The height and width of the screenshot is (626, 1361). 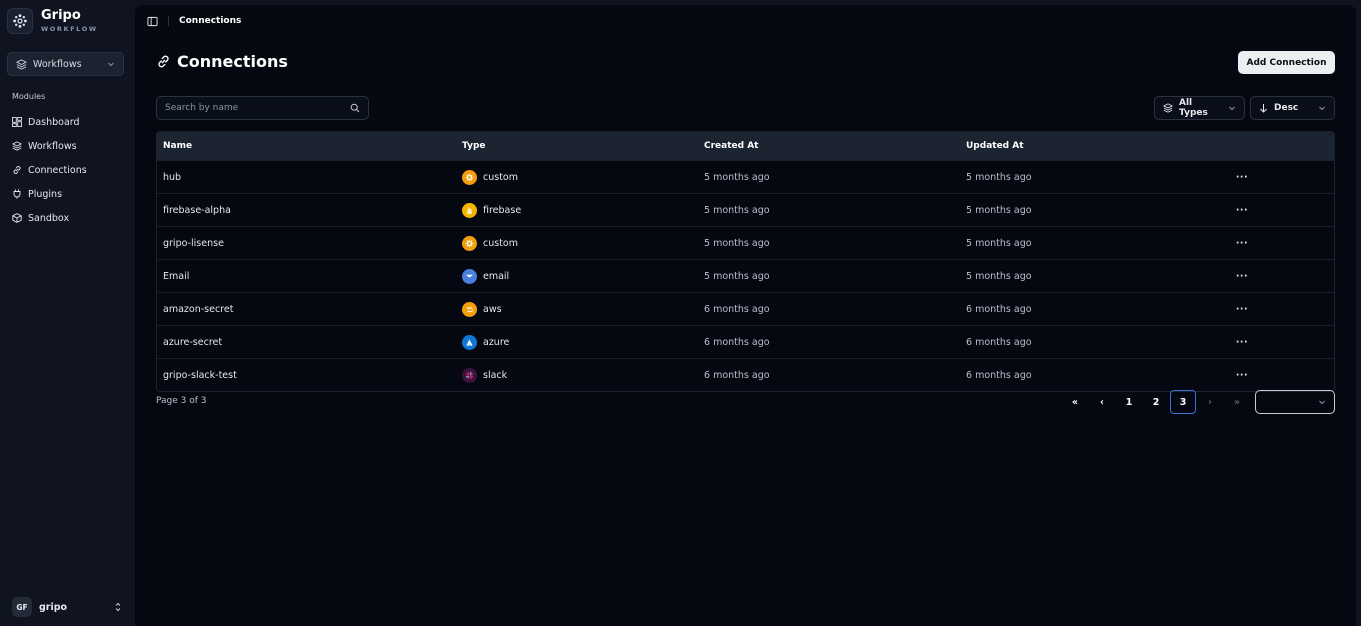 I want to click on avatar: GF, so click(x=22, y=607).